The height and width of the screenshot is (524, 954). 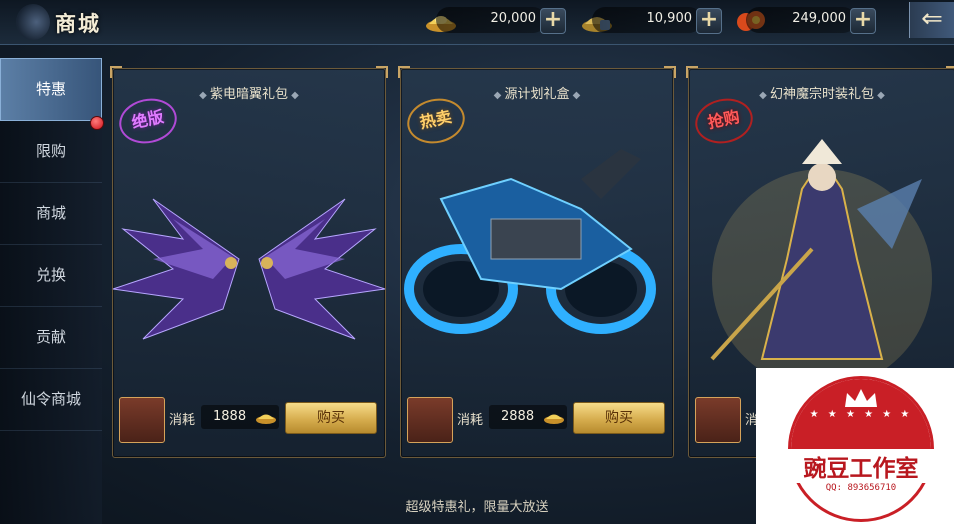 I want to click on sidebar-item-special: 特惠, so click(x=51, y=89).